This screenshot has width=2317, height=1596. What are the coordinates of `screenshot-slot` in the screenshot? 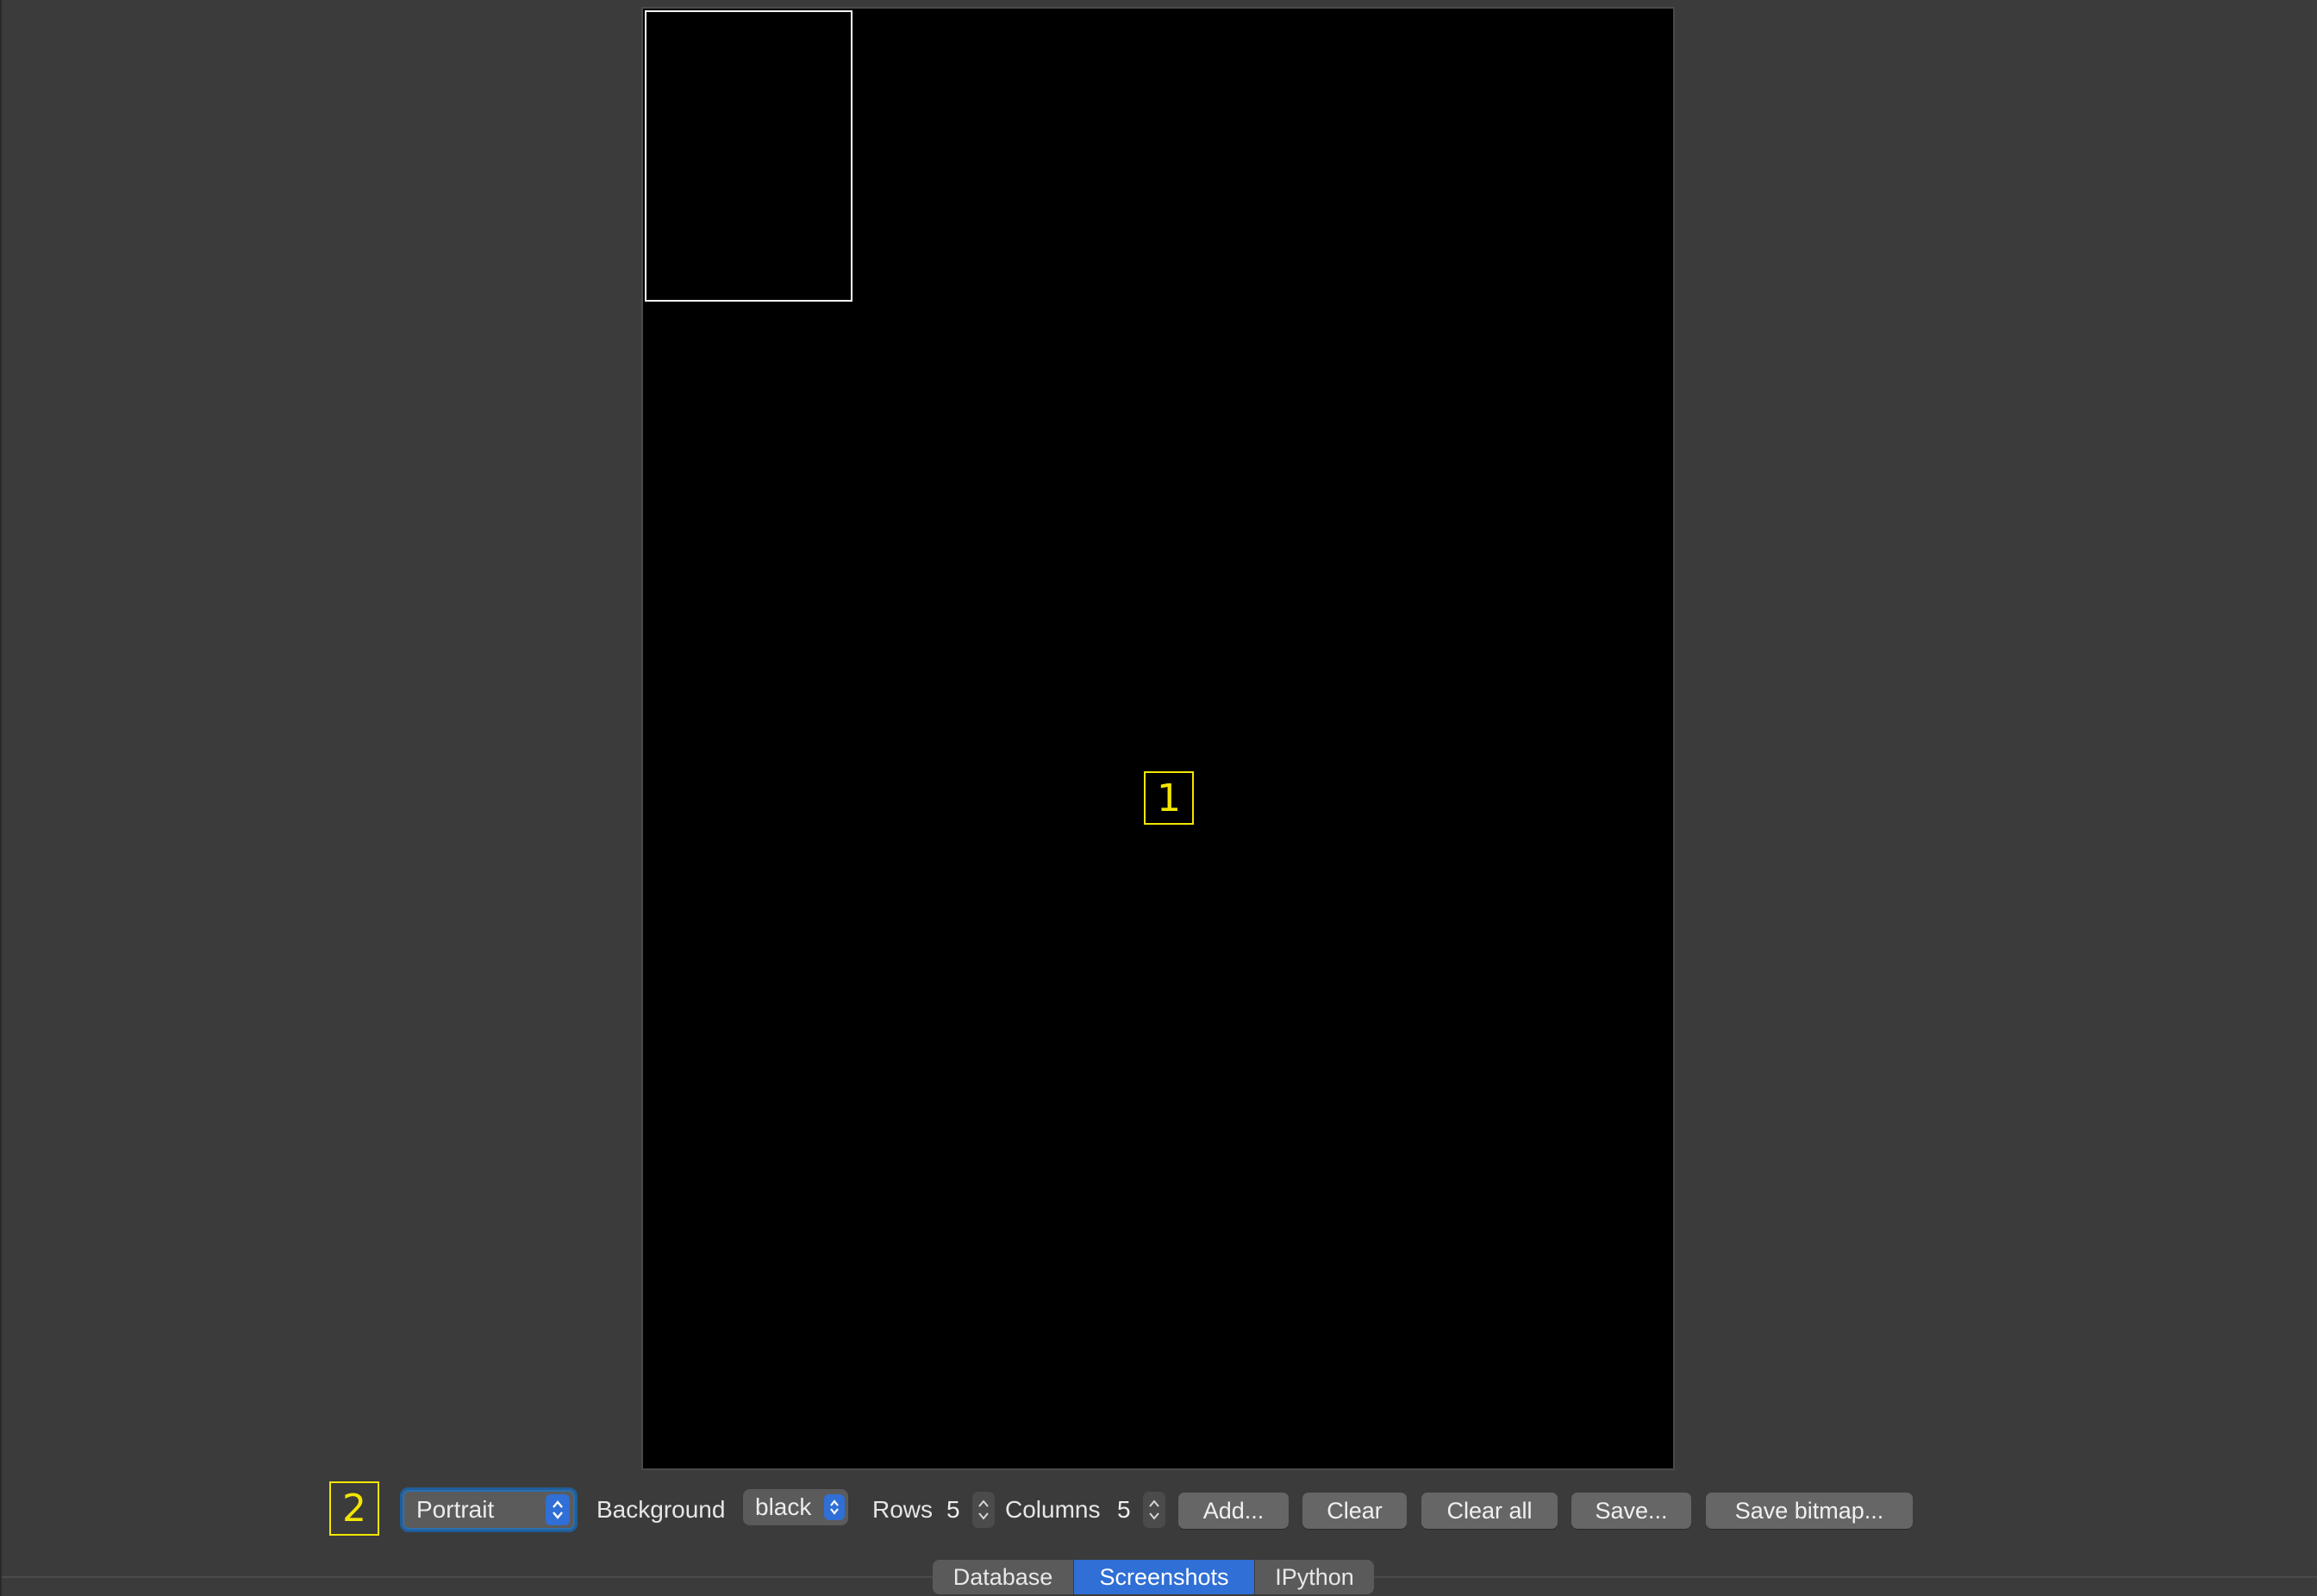 It's located at (749, 156).